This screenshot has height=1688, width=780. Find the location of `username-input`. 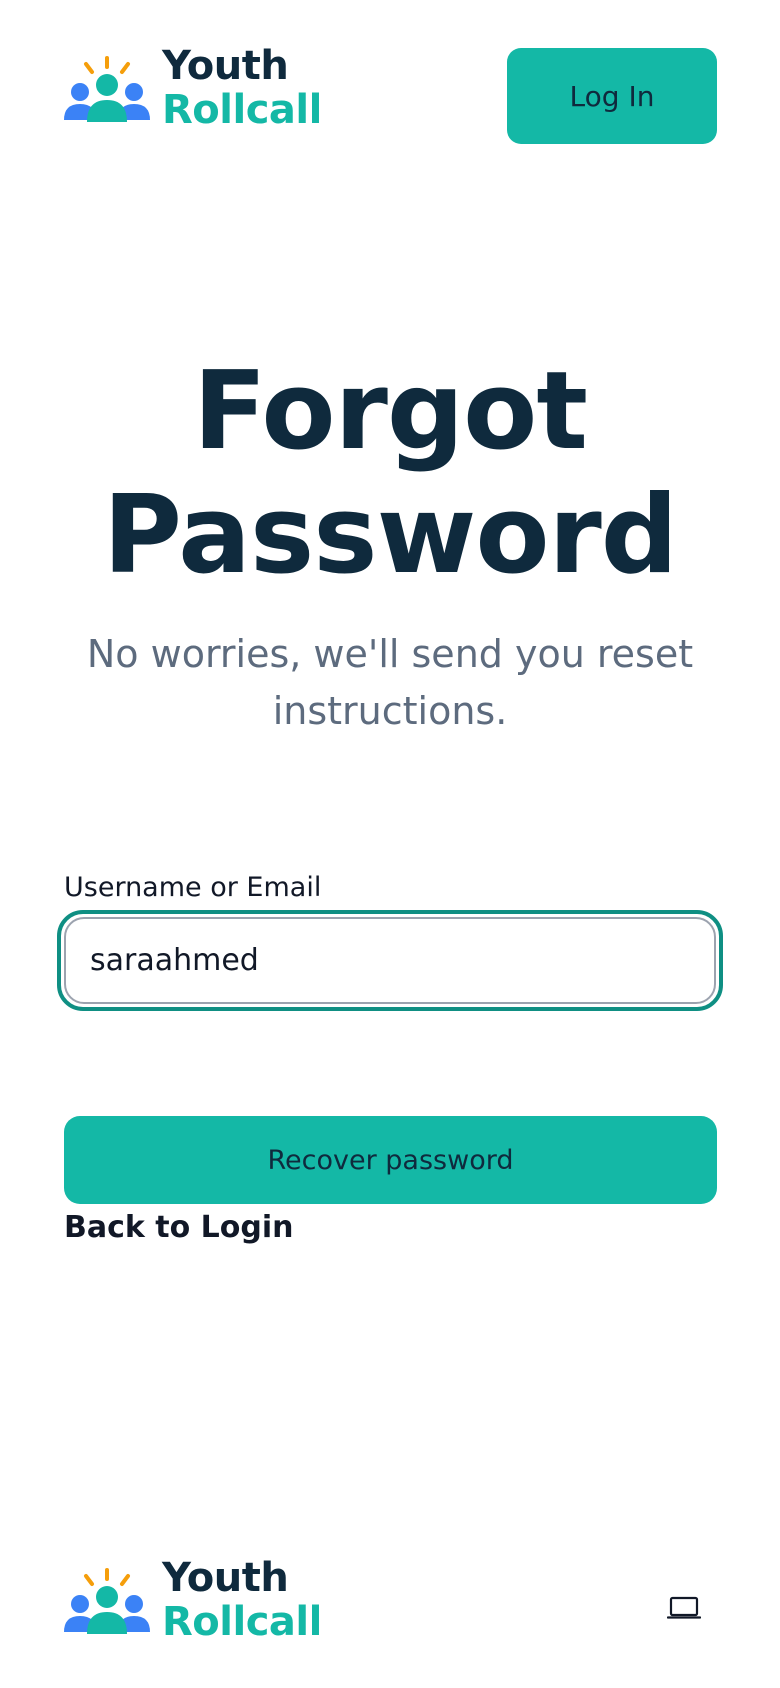

username-input is located at coordinates (390, 960).